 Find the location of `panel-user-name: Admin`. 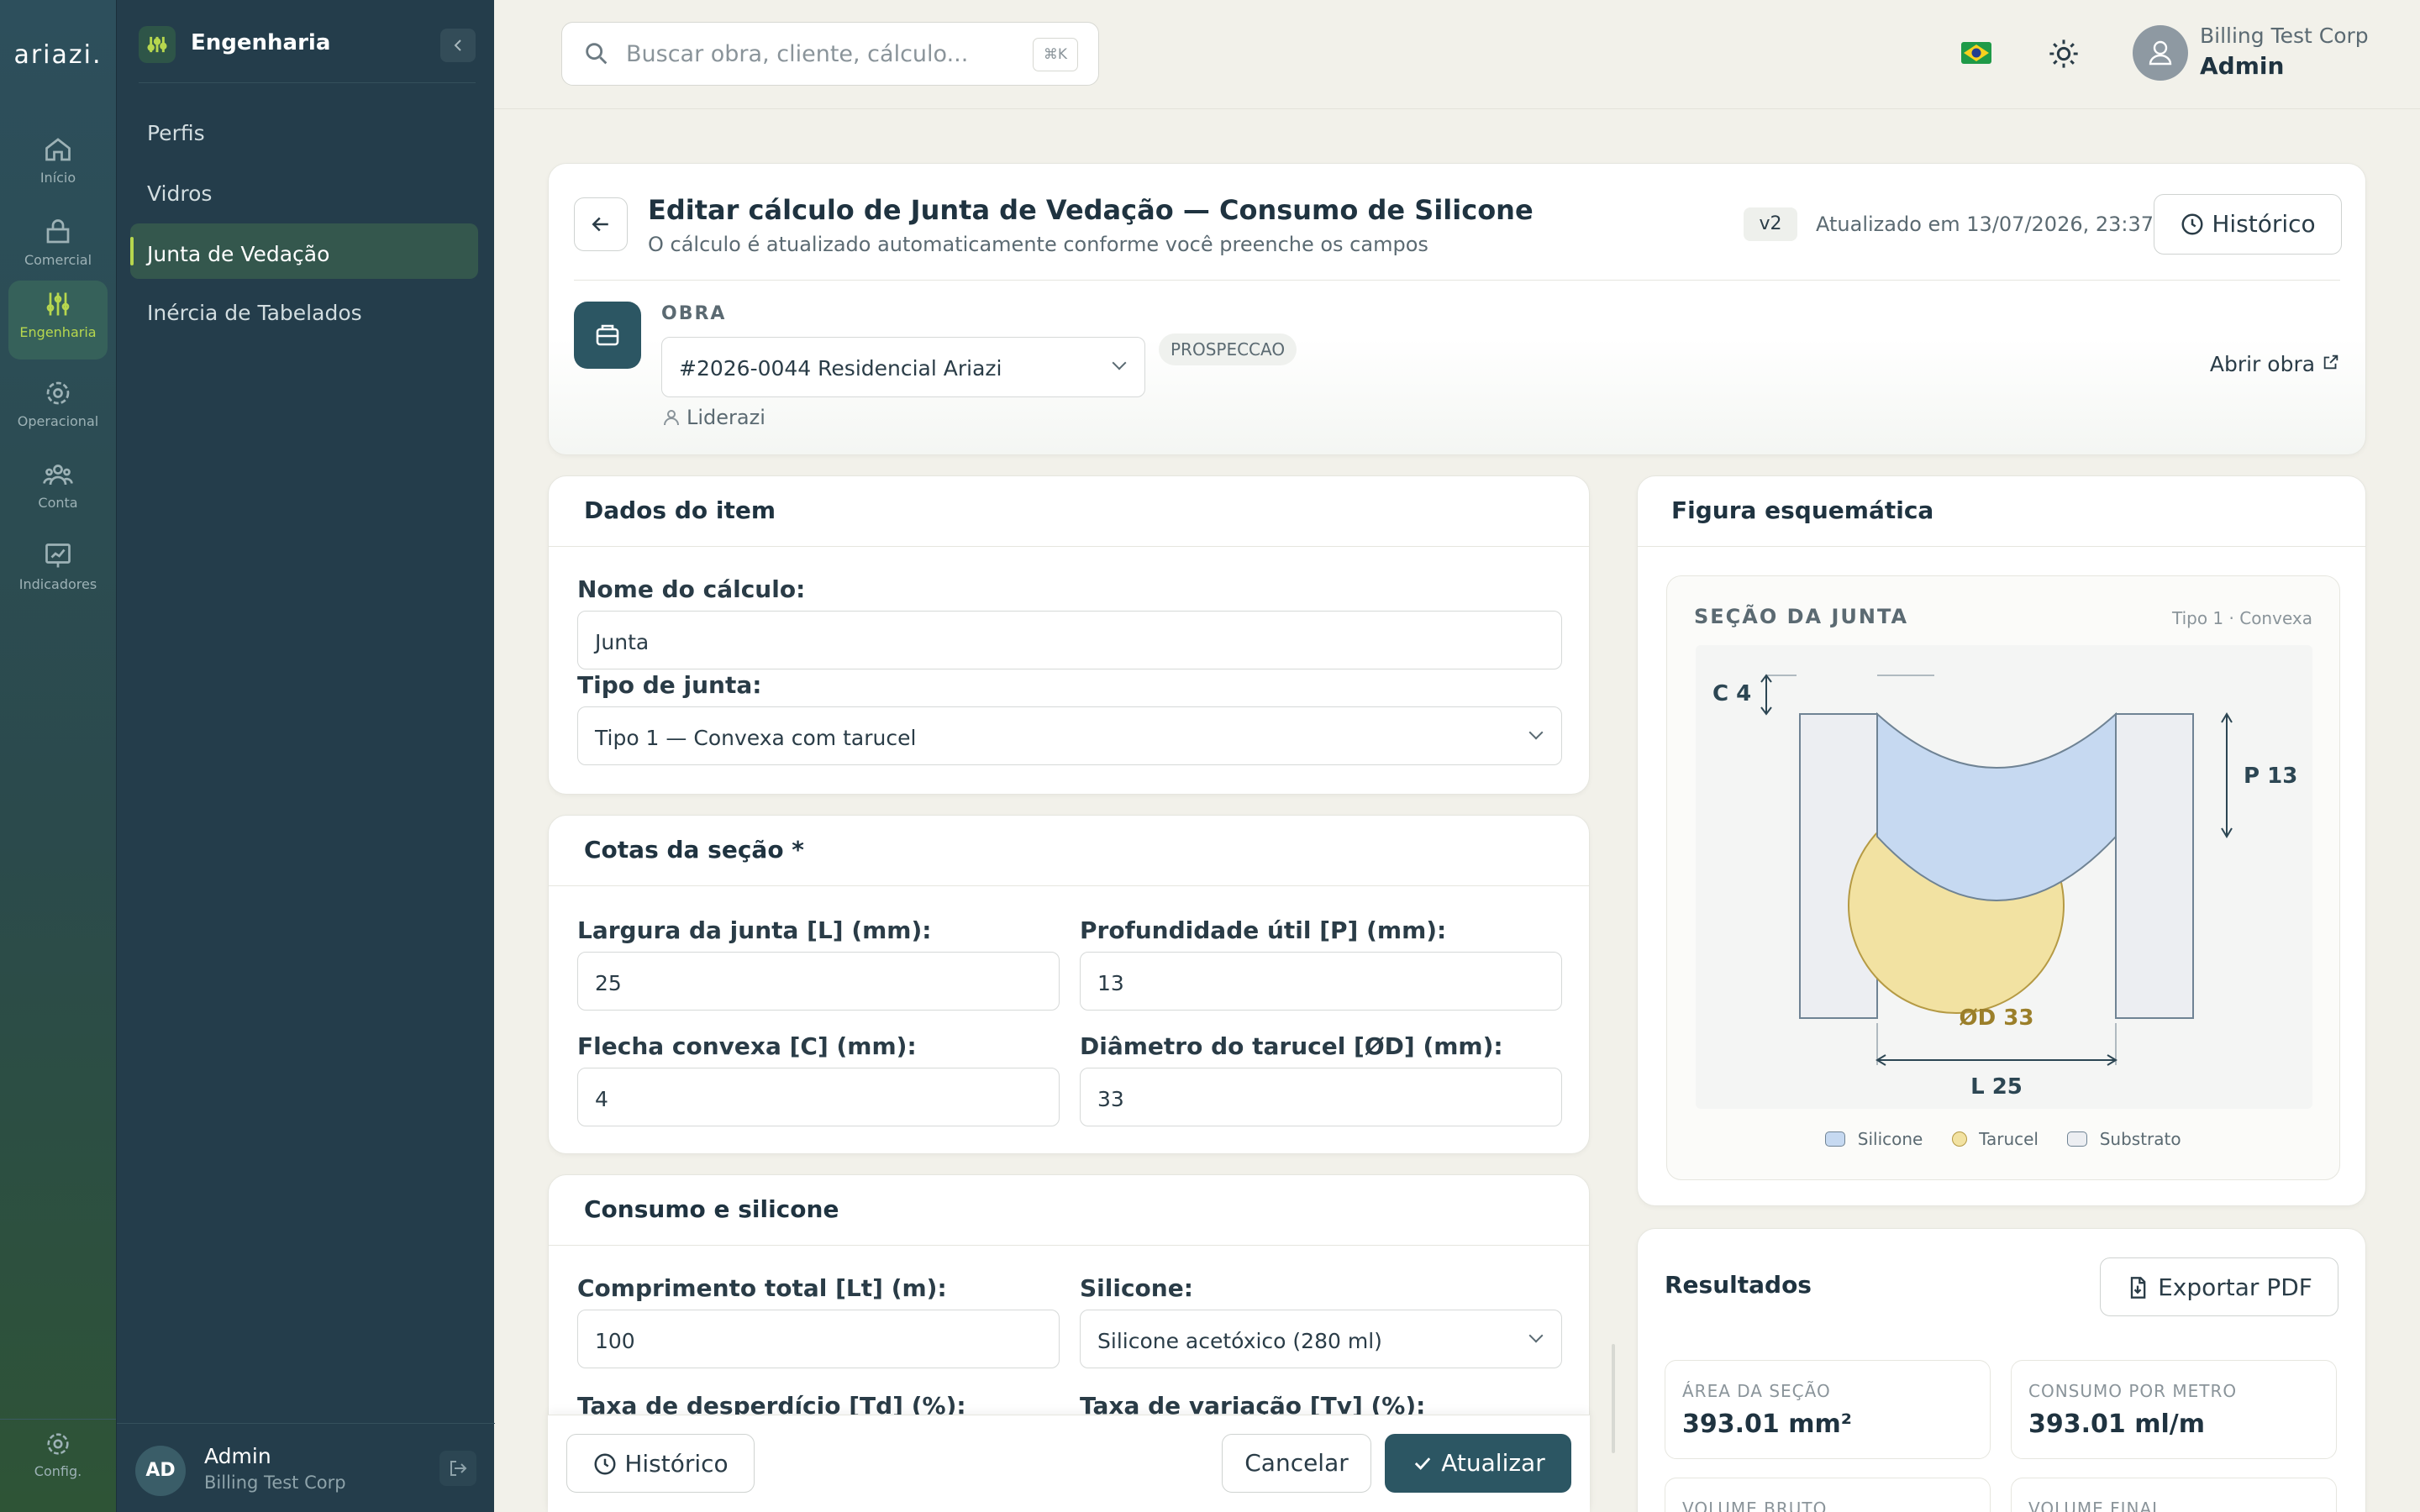

panel-user-name: Admin is located at coordinates (238, 1456).